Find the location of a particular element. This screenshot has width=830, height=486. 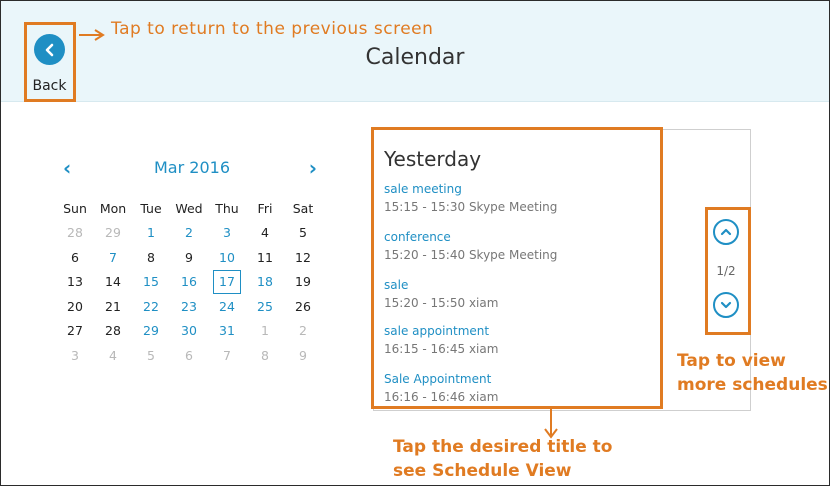

calendar-day: 12 is located at coordinates (303, 257).